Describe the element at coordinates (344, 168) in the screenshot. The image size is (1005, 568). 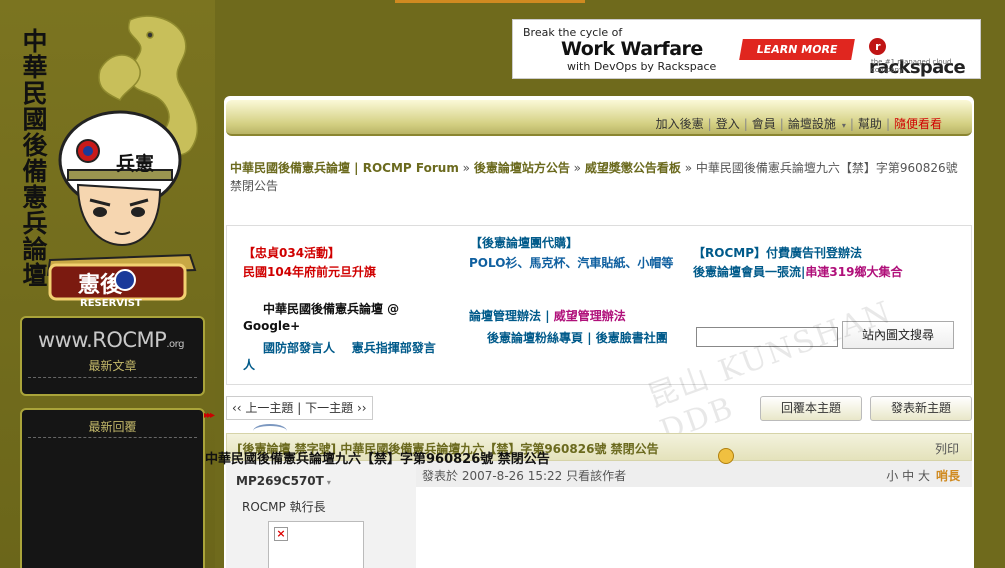
I see `breadcrumb-home: 中華民國後備憲兵論壇 | ROCMP Forum` at that location.